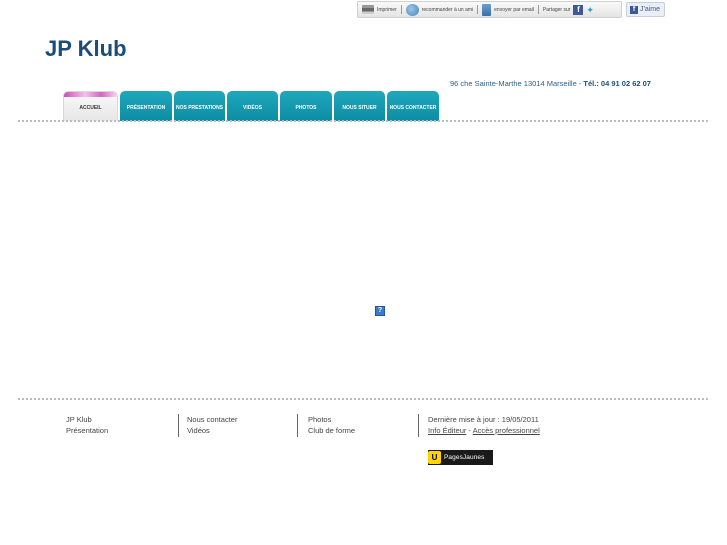  What do you see at coordinates (578, 9) in the screenshot?
I see `facebook-icon: f` at bounding box center [578, 9].